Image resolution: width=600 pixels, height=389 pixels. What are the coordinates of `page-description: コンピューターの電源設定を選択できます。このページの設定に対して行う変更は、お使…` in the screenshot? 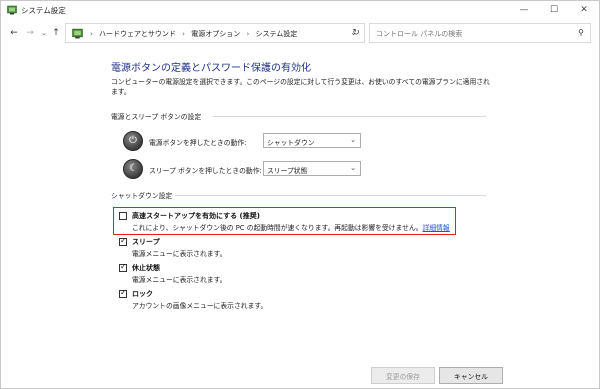 It's located at (300, 87).